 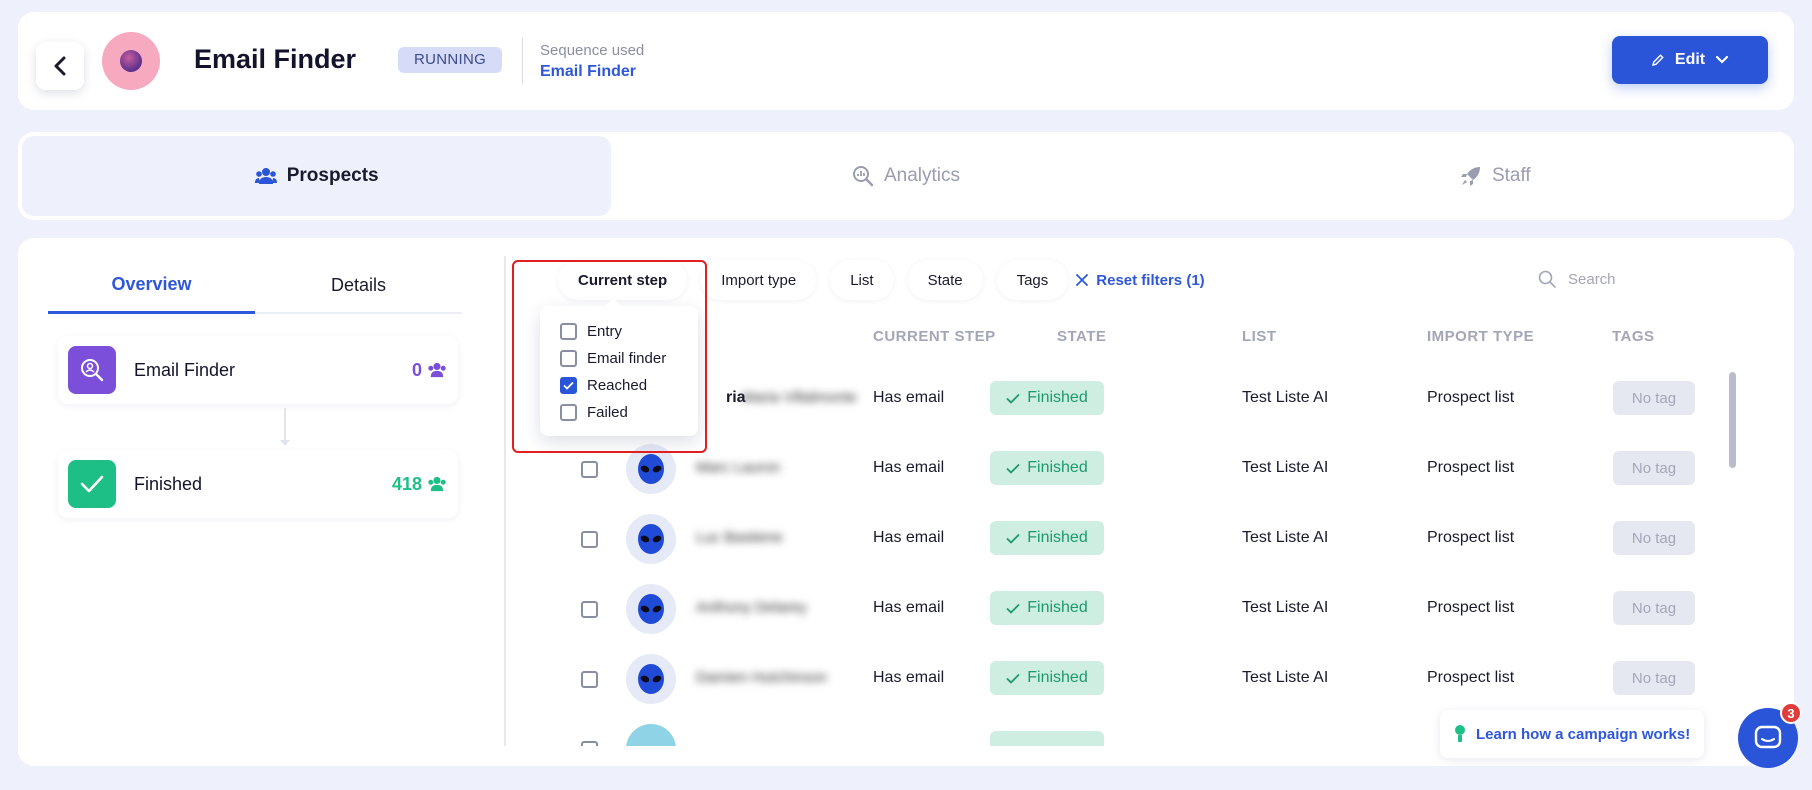 I want to click on edit-button: Edit, so click(x=1690, y=60).